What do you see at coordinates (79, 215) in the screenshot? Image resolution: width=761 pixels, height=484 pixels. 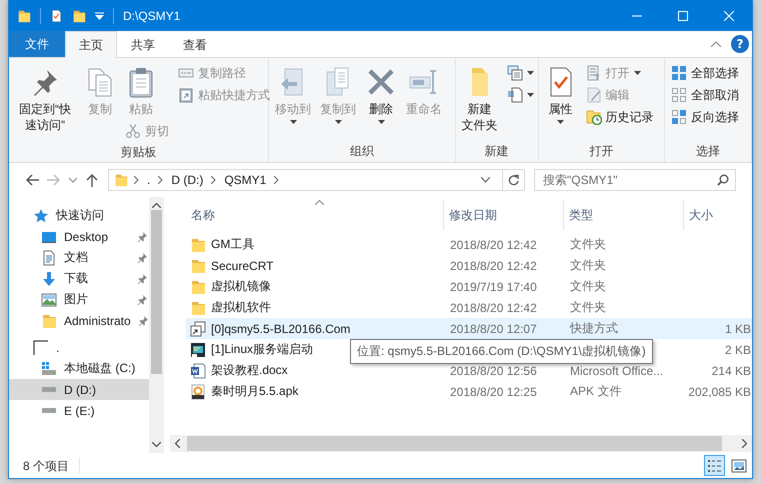 I see `nav-item: 快速访问` at bounding box center [79, 215].